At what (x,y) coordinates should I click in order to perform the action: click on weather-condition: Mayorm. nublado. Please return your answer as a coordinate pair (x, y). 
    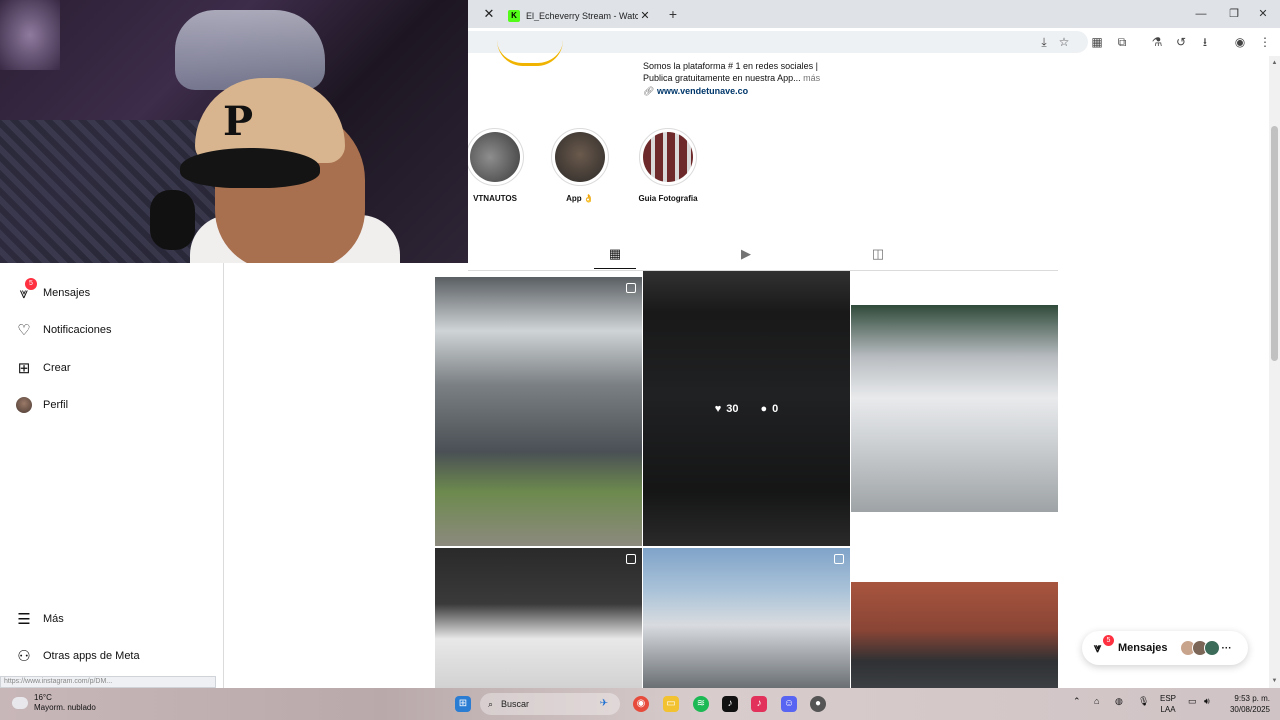
    Looking at the image, I should click on (65, 707).